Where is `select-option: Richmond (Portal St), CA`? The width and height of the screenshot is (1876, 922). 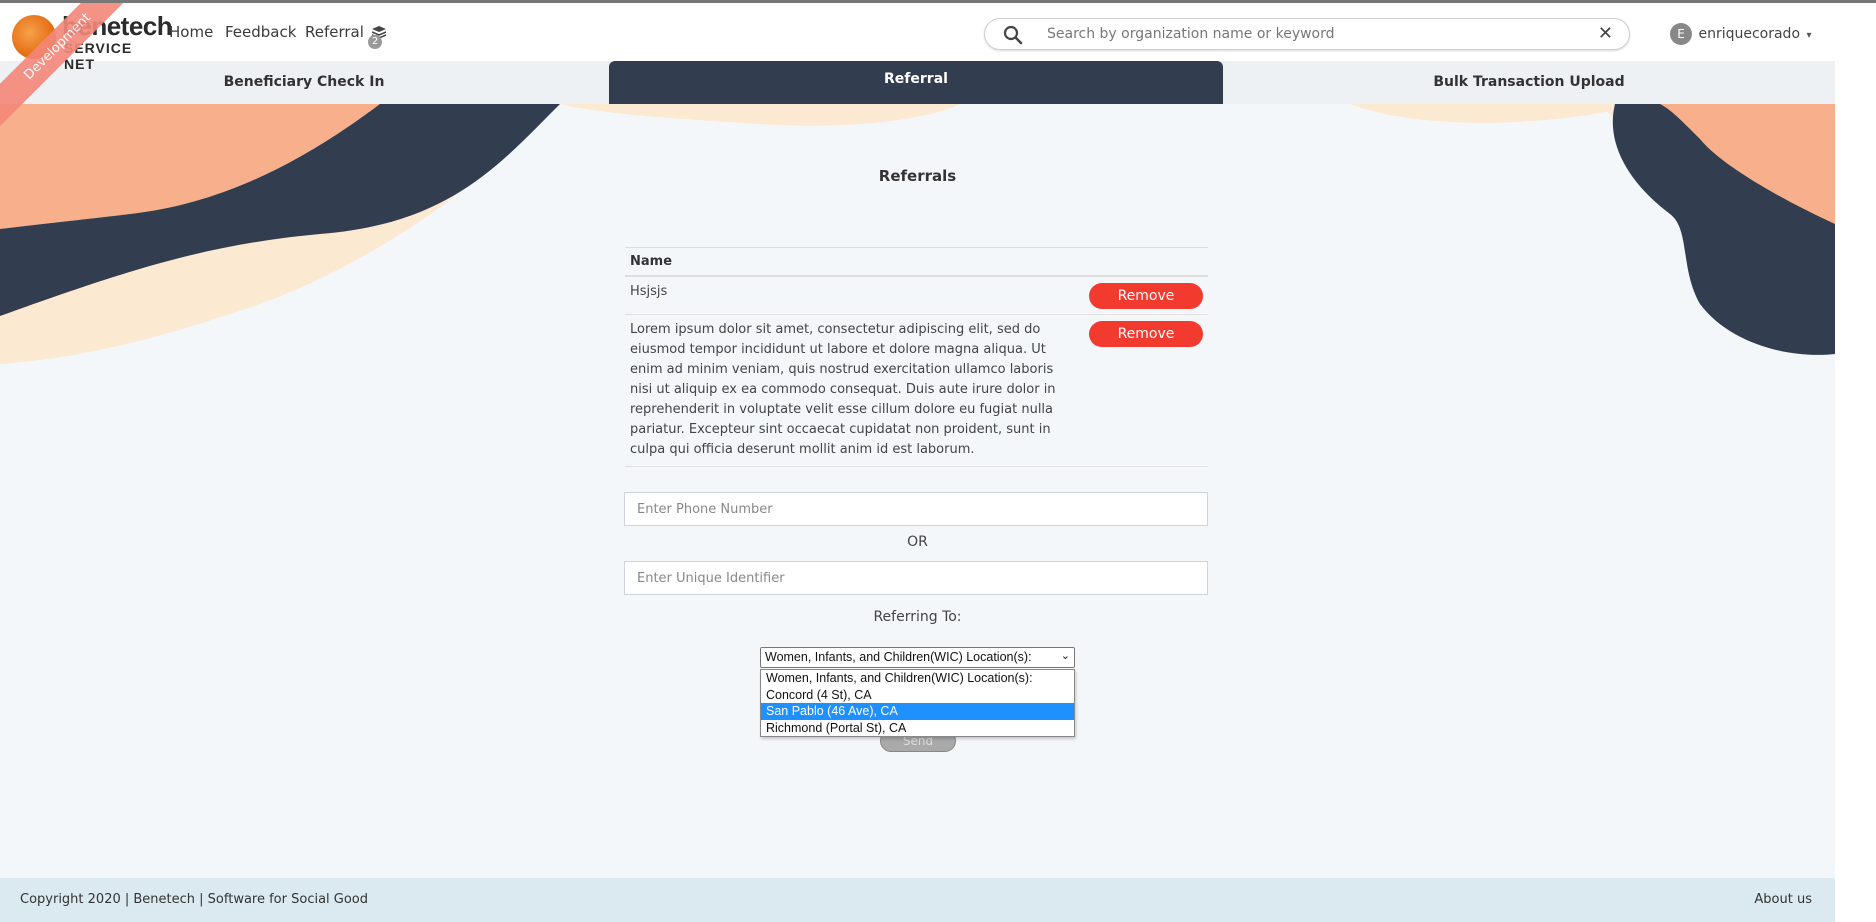 select-option: Richmond (Portal St), CA is located at coordinates (917, 728).